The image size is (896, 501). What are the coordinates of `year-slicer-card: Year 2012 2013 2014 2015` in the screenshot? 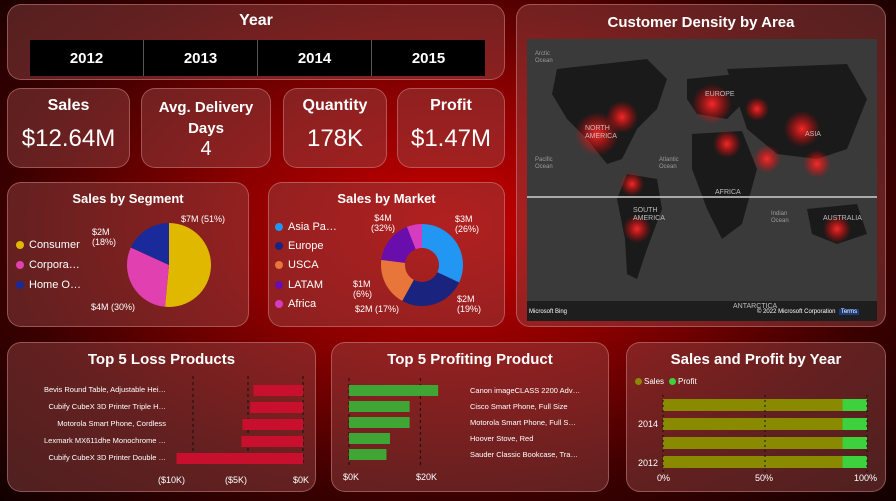 It's located at (256, 42).